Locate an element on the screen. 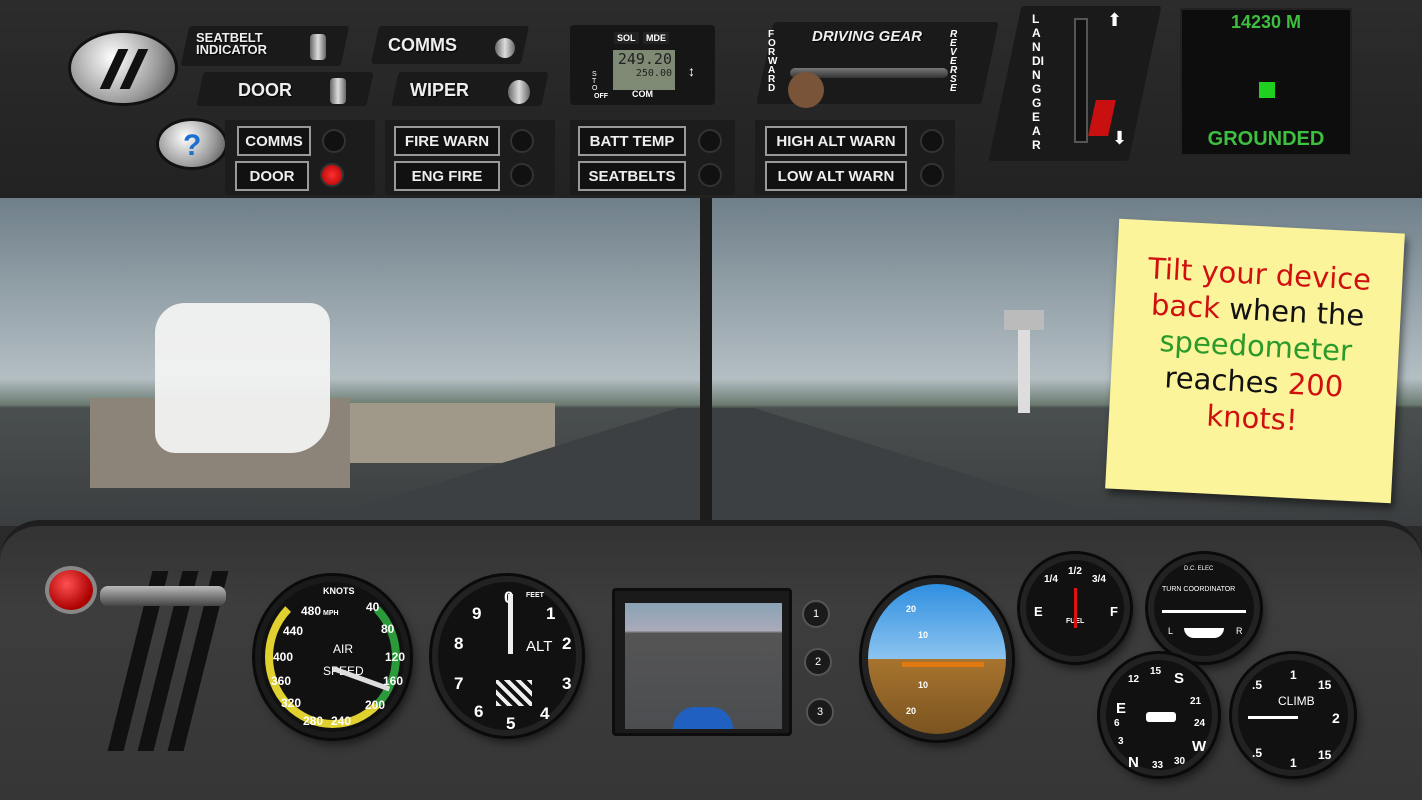 The image size is (1422, 800). vertical-speed-indicator: 1 .5 15 2 15 .5 1 CLIMB is located at coordinates (1293, 715).